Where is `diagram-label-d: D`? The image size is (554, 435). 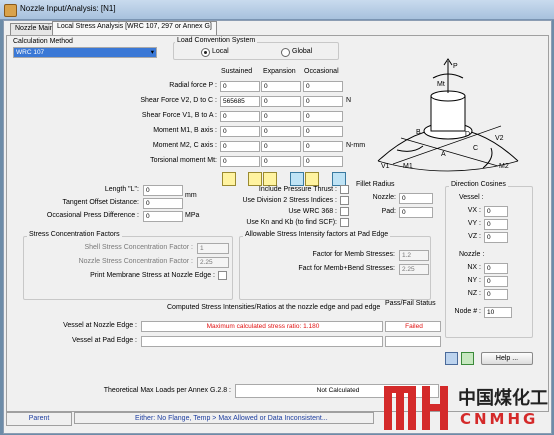 diagram-label-d: D is located at coordinates (467, 134).